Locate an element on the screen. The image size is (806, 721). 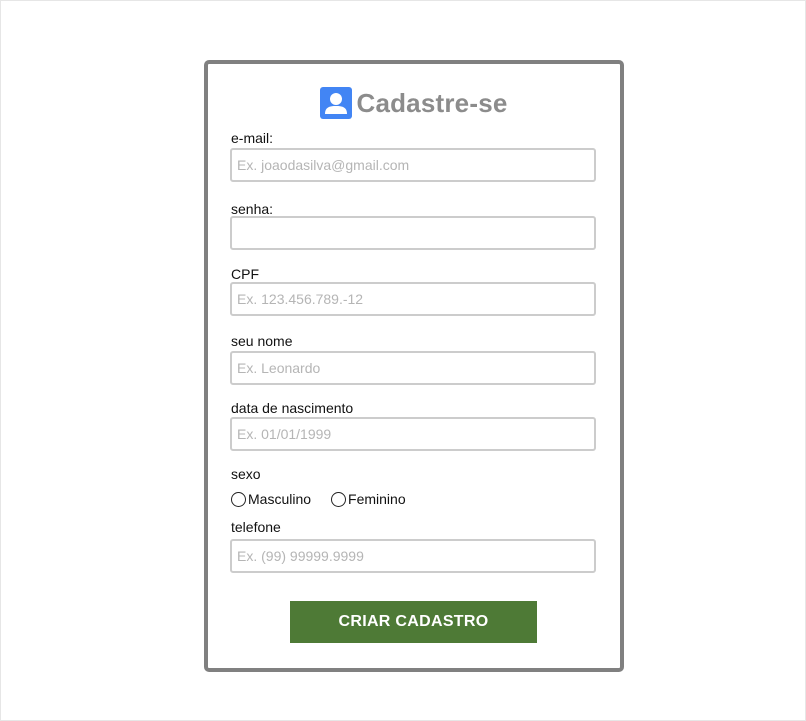
email-label: e-mail: is located at coordinates (252, 138).